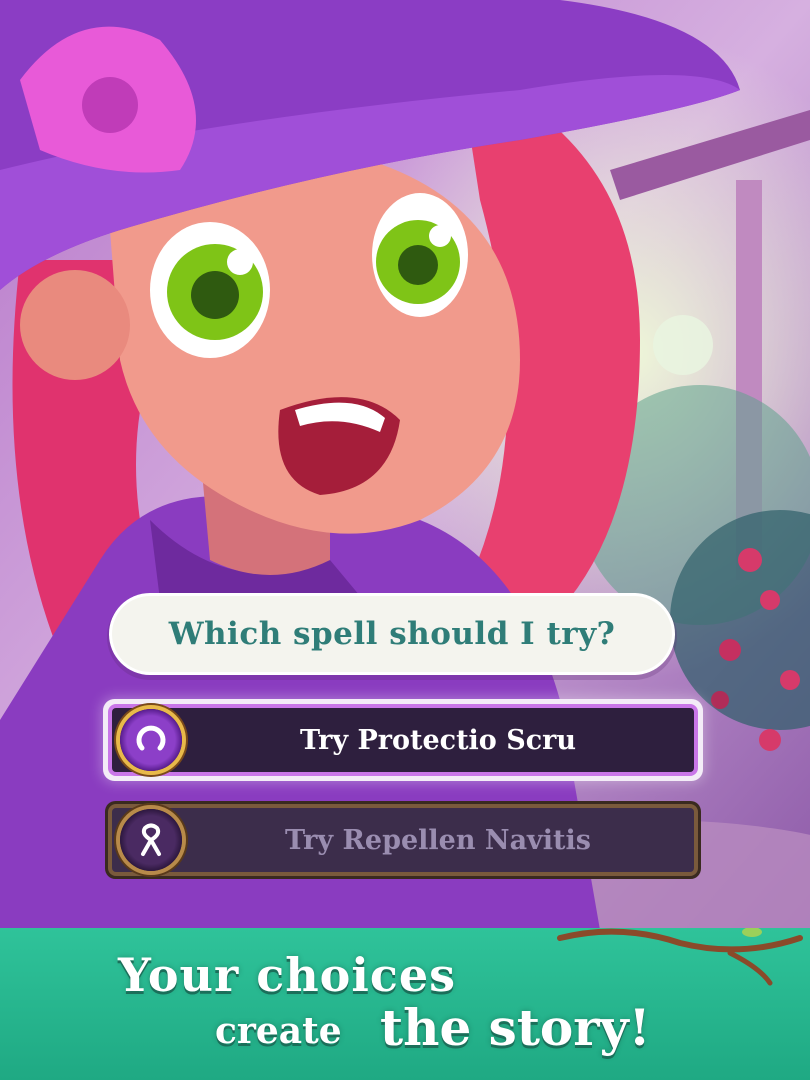  I want to click on choice-button-protectio-scru: Try Protectio Scru, so click(403, 740).